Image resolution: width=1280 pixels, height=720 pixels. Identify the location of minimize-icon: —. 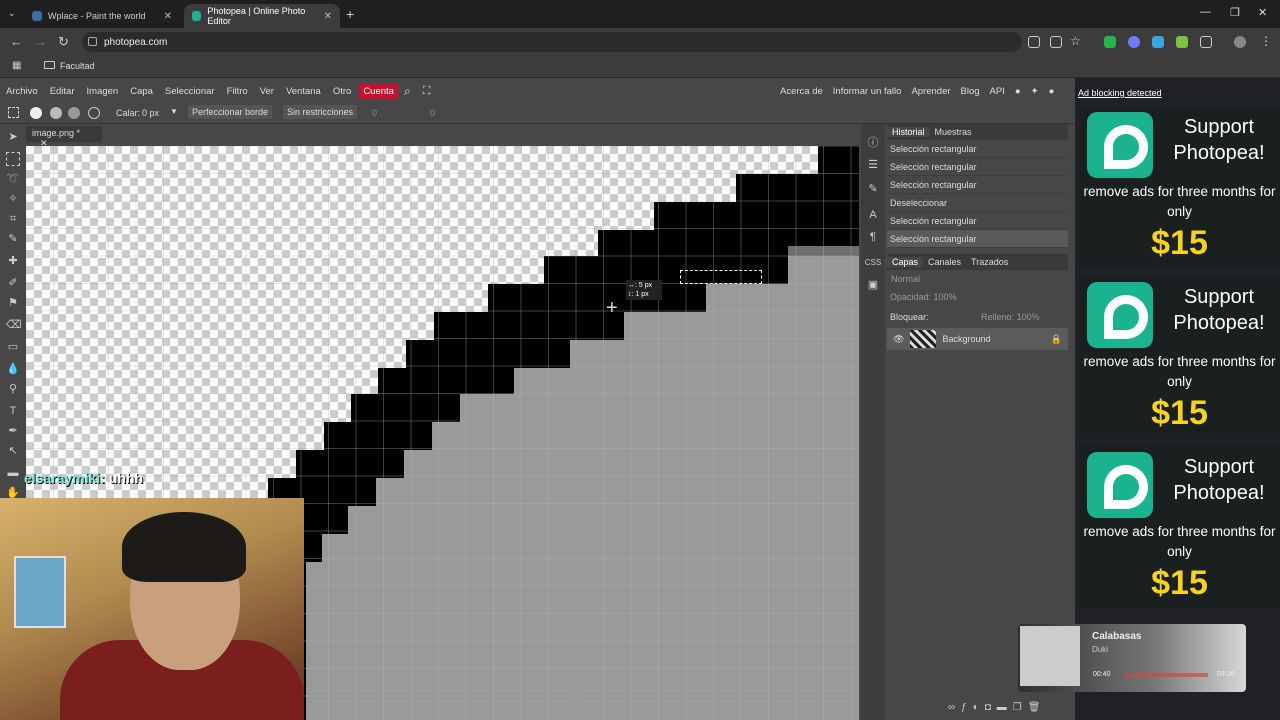
(1205, 12).